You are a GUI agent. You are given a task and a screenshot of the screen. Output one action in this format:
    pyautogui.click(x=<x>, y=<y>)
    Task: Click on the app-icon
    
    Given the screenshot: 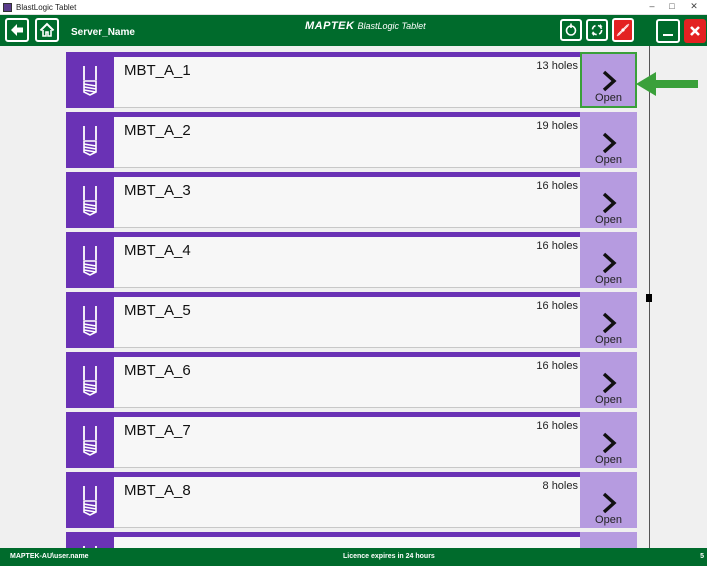 What is the action you would take?
    pyautogui.click(x=7, y=7)
    